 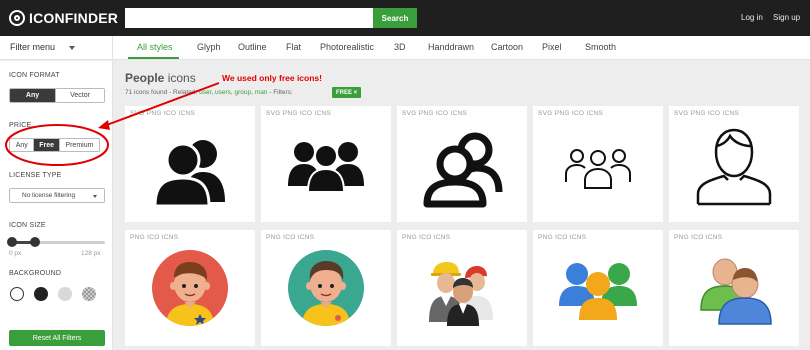 What do you see at coordinates (252, 47) in the screenshot?
I see `tab-outline: Outline` at bounding box center [252, 47].